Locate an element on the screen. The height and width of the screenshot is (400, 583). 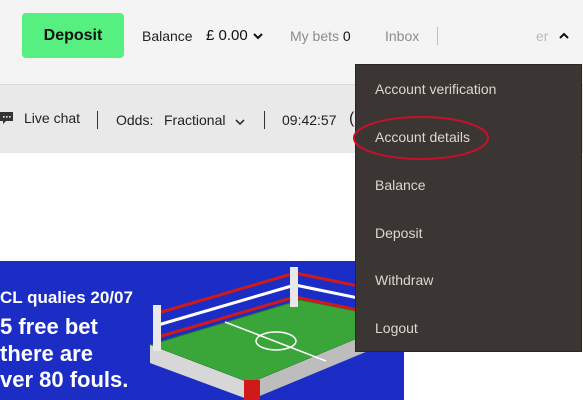
promo-line-4: ver 80 fouls. is located at coordinates (64, 379).